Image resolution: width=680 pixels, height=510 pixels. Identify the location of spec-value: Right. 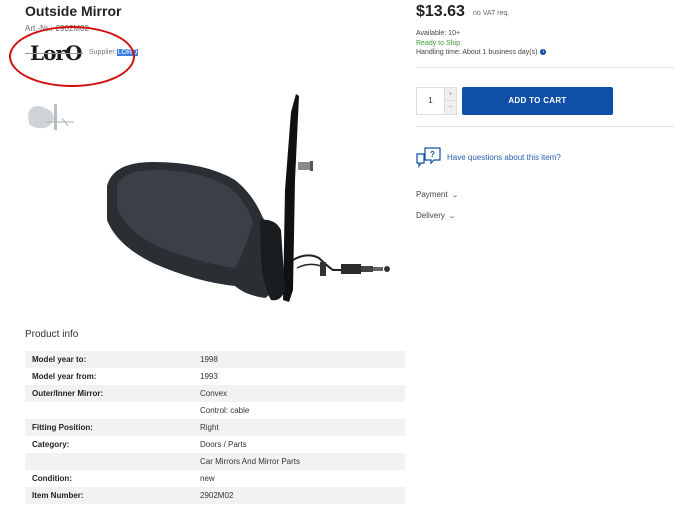
(209, 427).